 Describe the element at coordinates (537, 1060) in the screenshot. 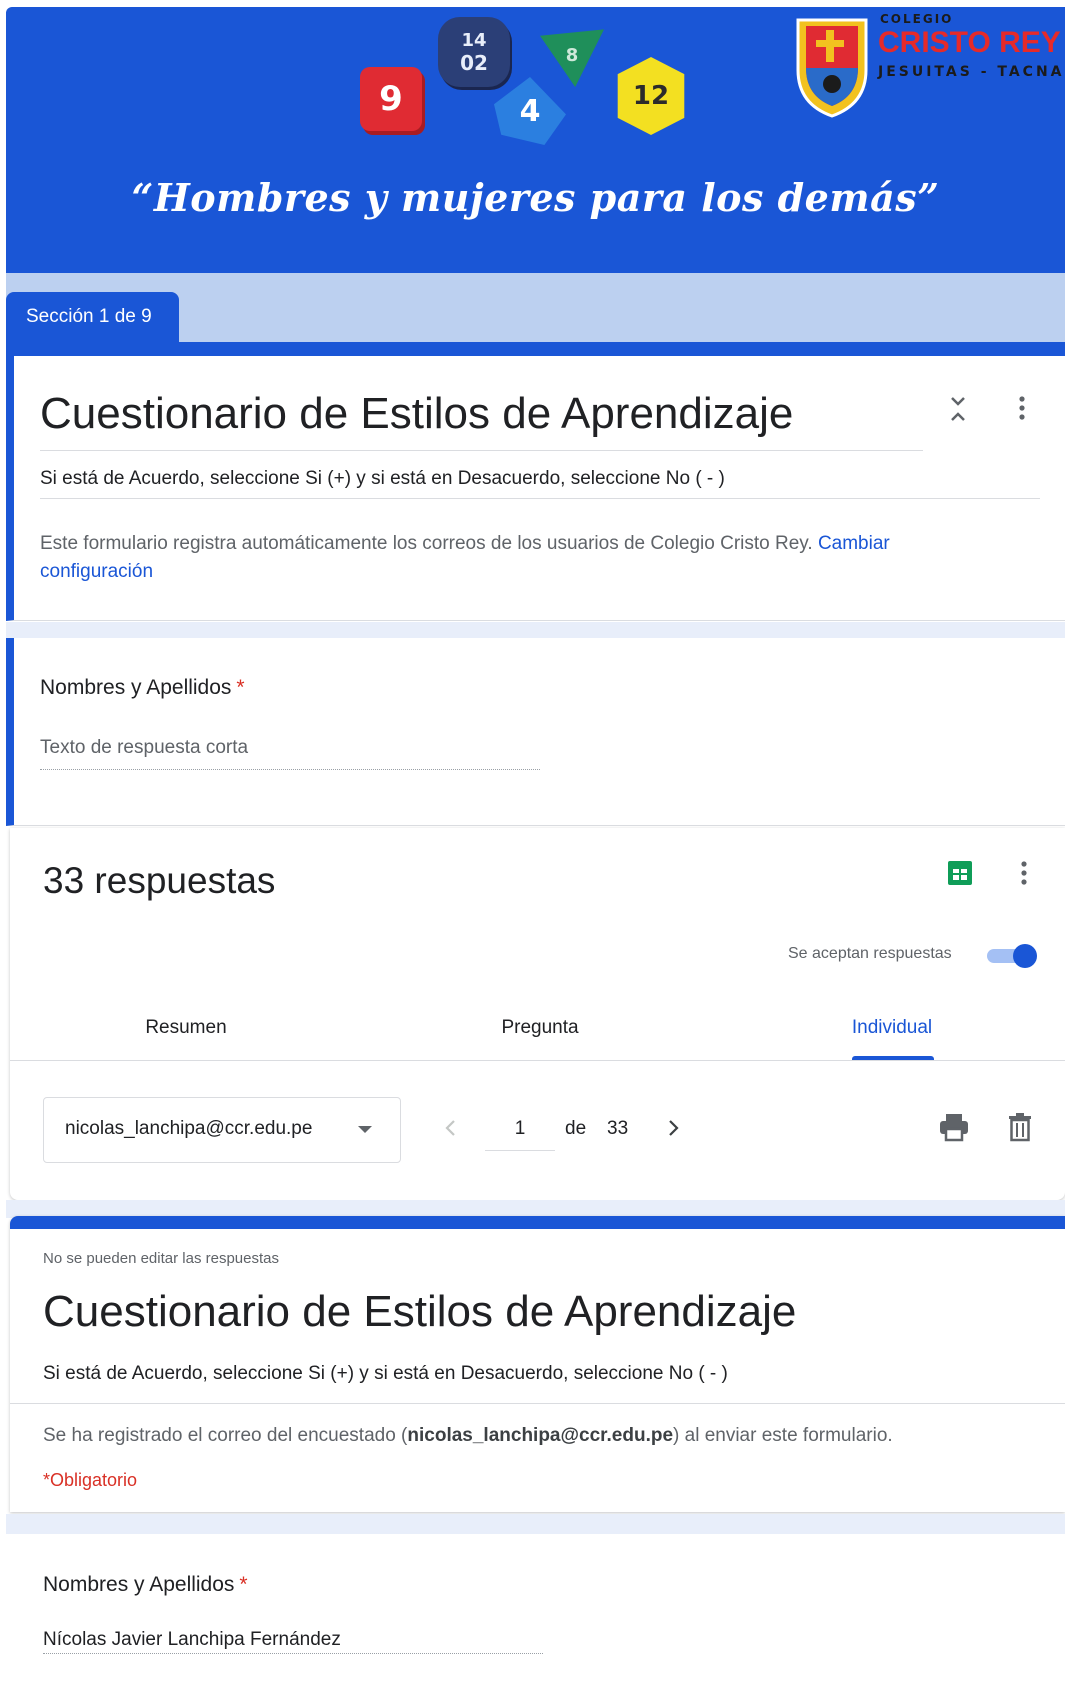

I see `tabs-divider` at that location.